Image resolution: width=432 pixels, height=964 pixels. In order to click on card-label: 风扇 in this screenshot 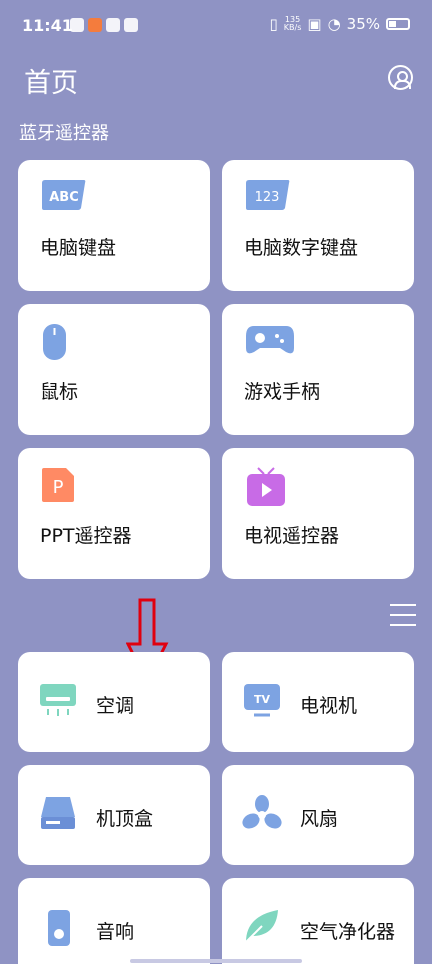, I will do `click(319, 819)`.